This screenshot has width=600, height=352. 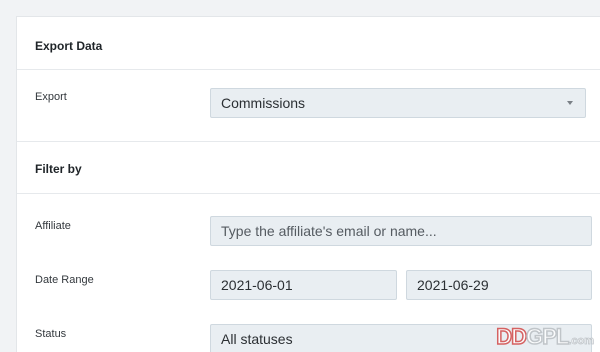 What do you see at coordinates (263, 103) in the screenshot?
I see `export-select-value: Commissions` at bounding box center [263, 103].